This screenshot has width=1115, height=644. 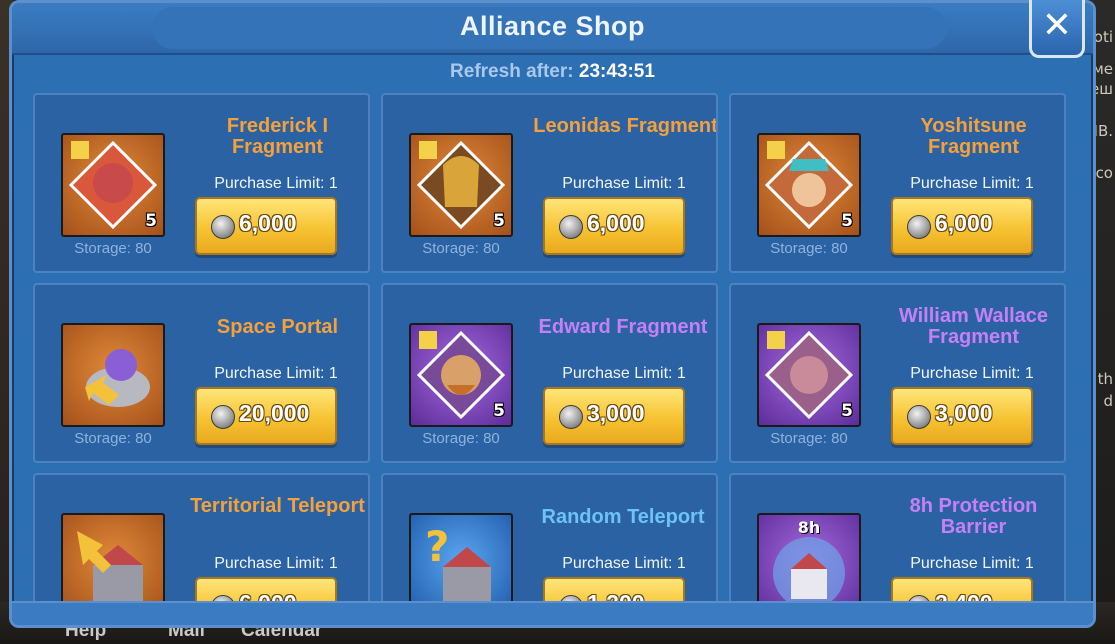 I want to click on william-wallace-fragment-icon: 5, so click(x=809, y=375).